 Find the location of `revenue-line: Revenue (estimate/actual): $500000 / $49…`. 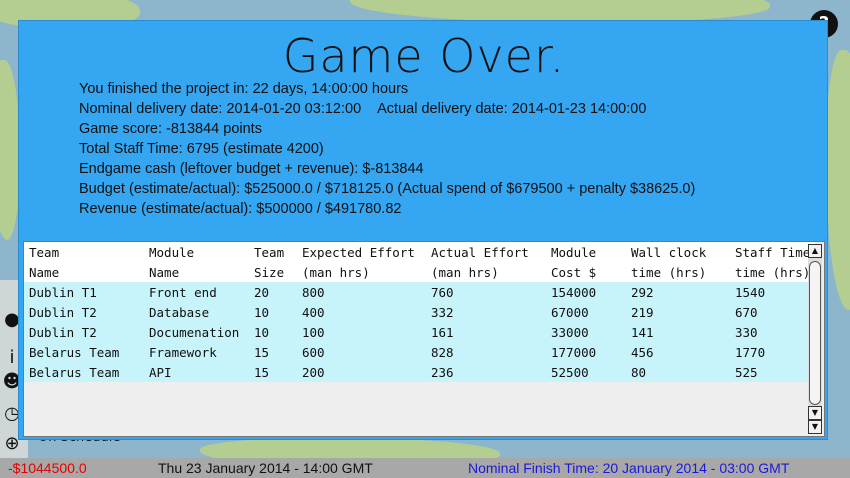

revenue-line: Revenue (estimate/actual): $500000 / $49… is located at coordinates (240, 209).